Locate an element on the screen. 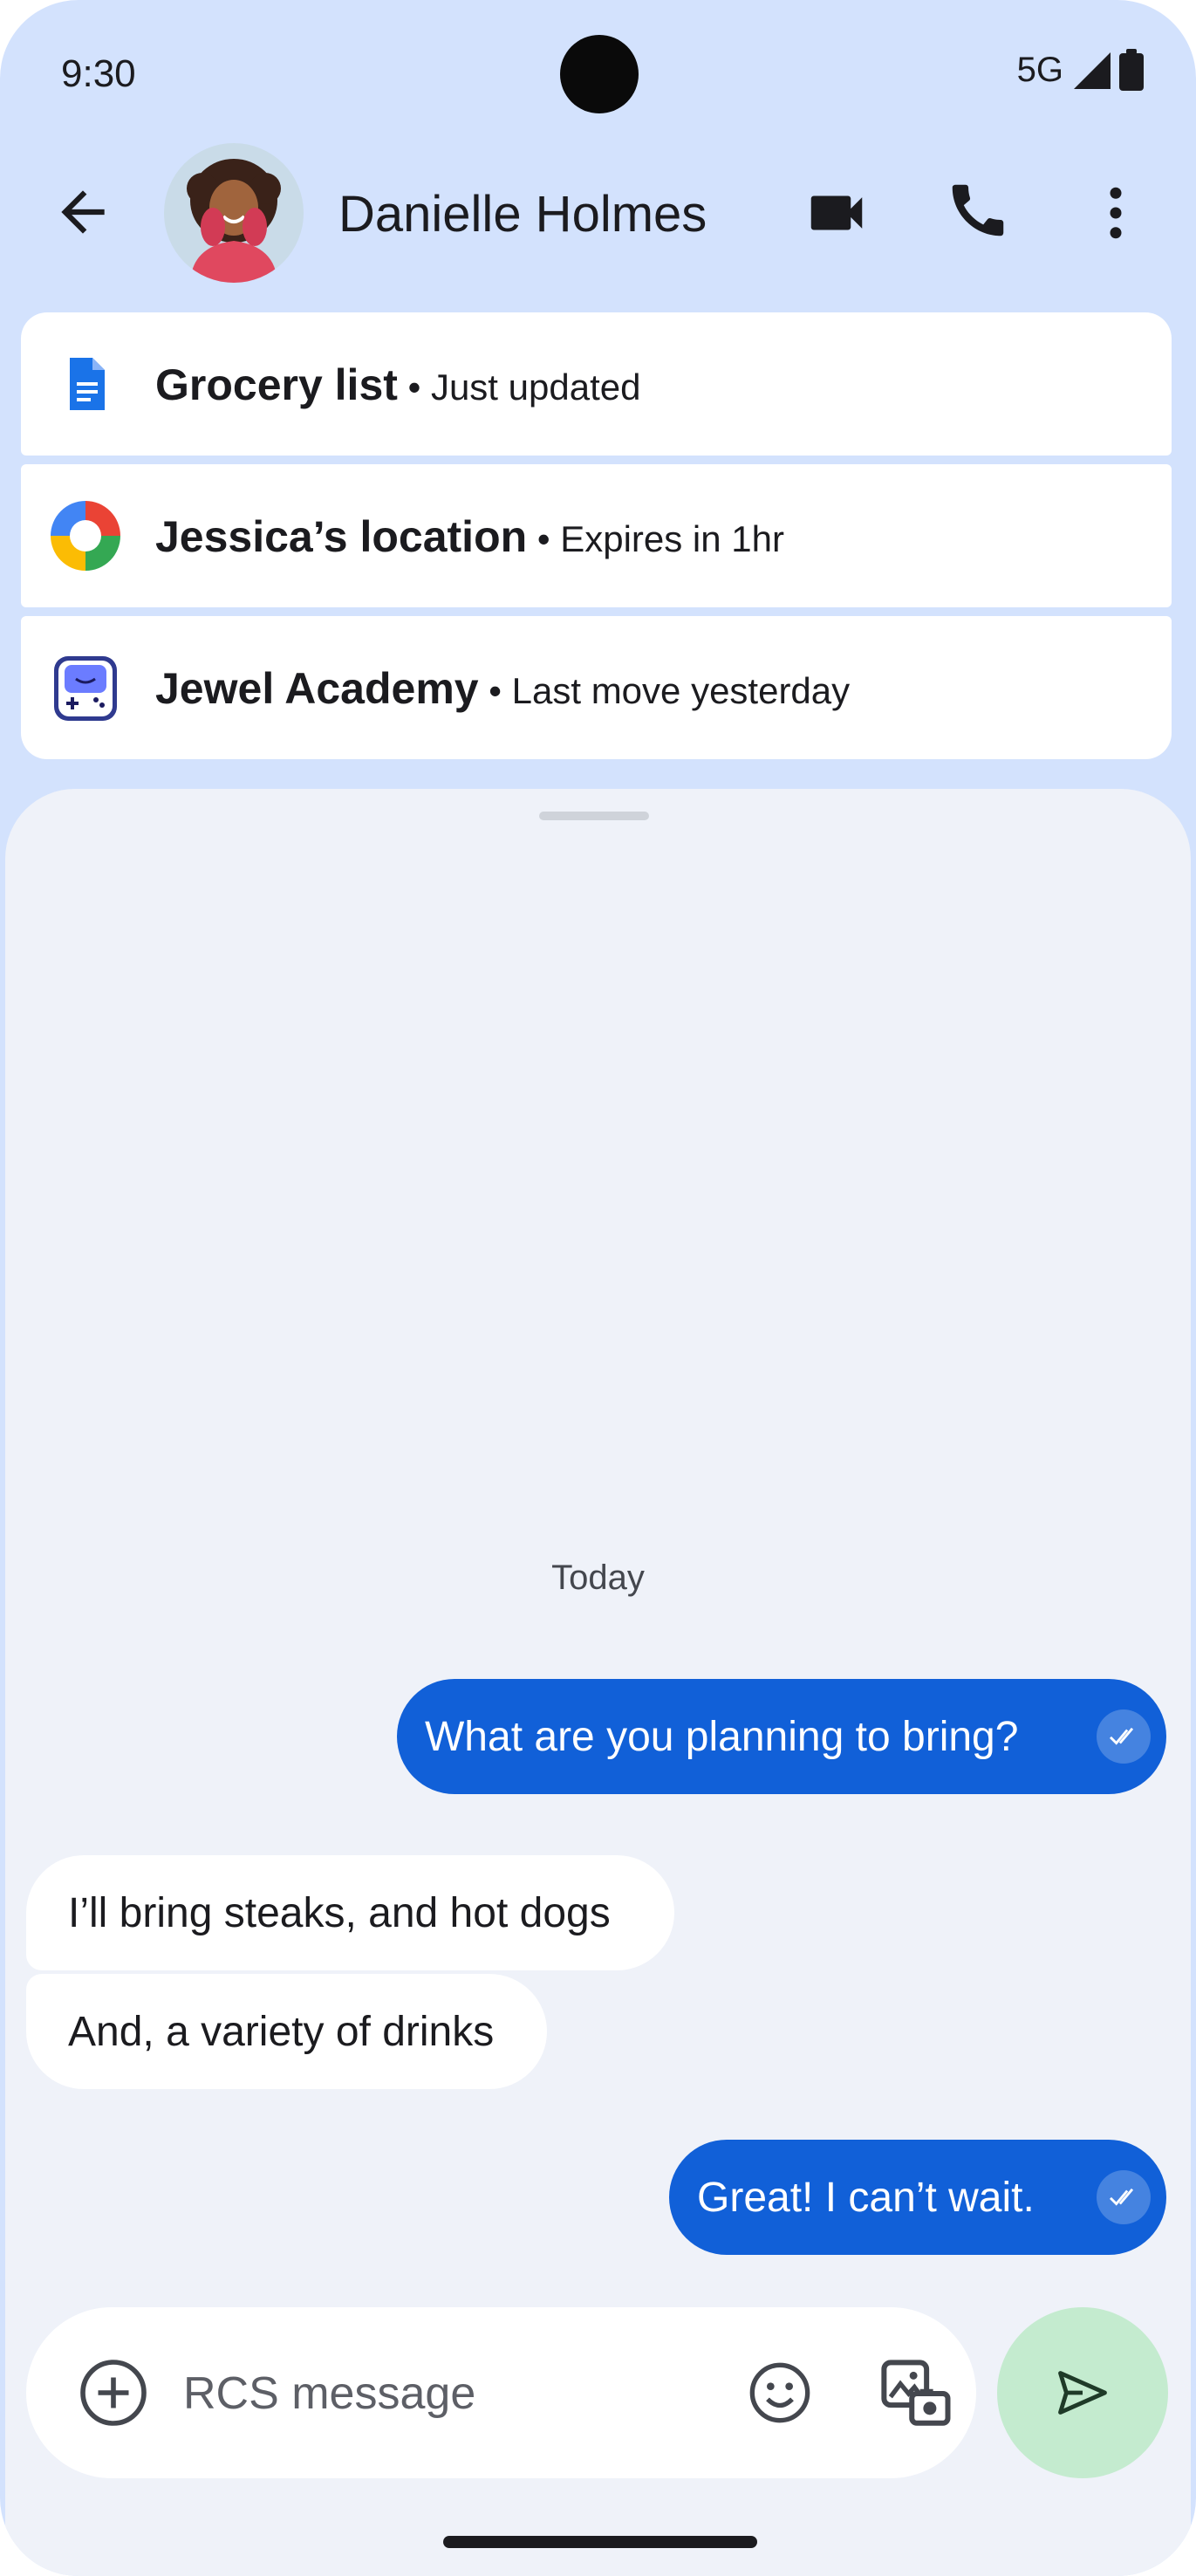  avatar-image is located at coordinates (234, 213).